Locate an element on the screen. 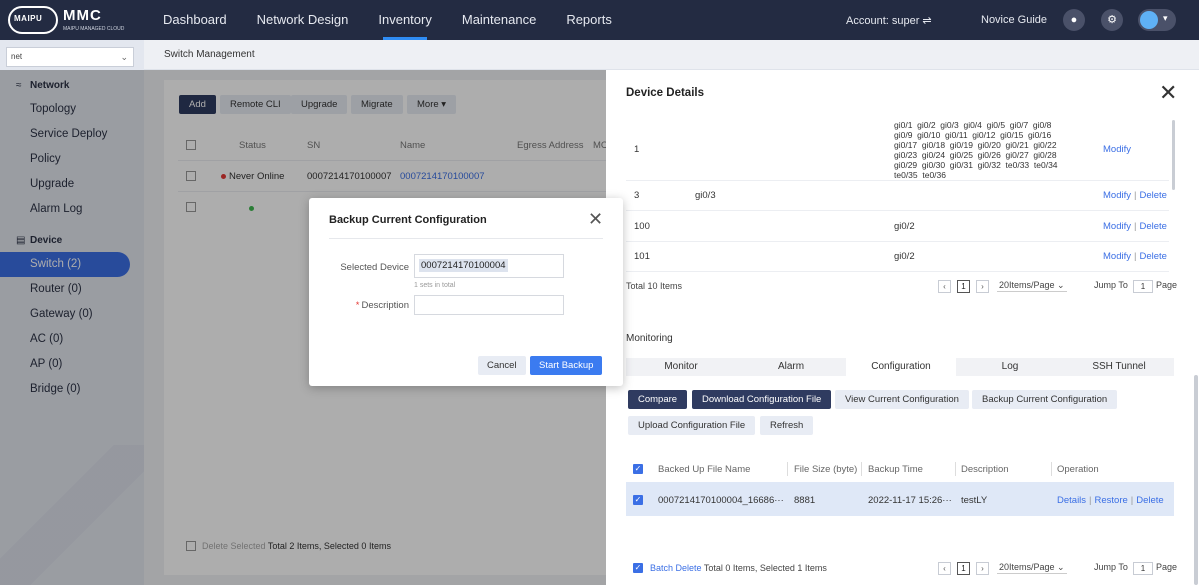  site-value: net is located at coordinates (17, 56).